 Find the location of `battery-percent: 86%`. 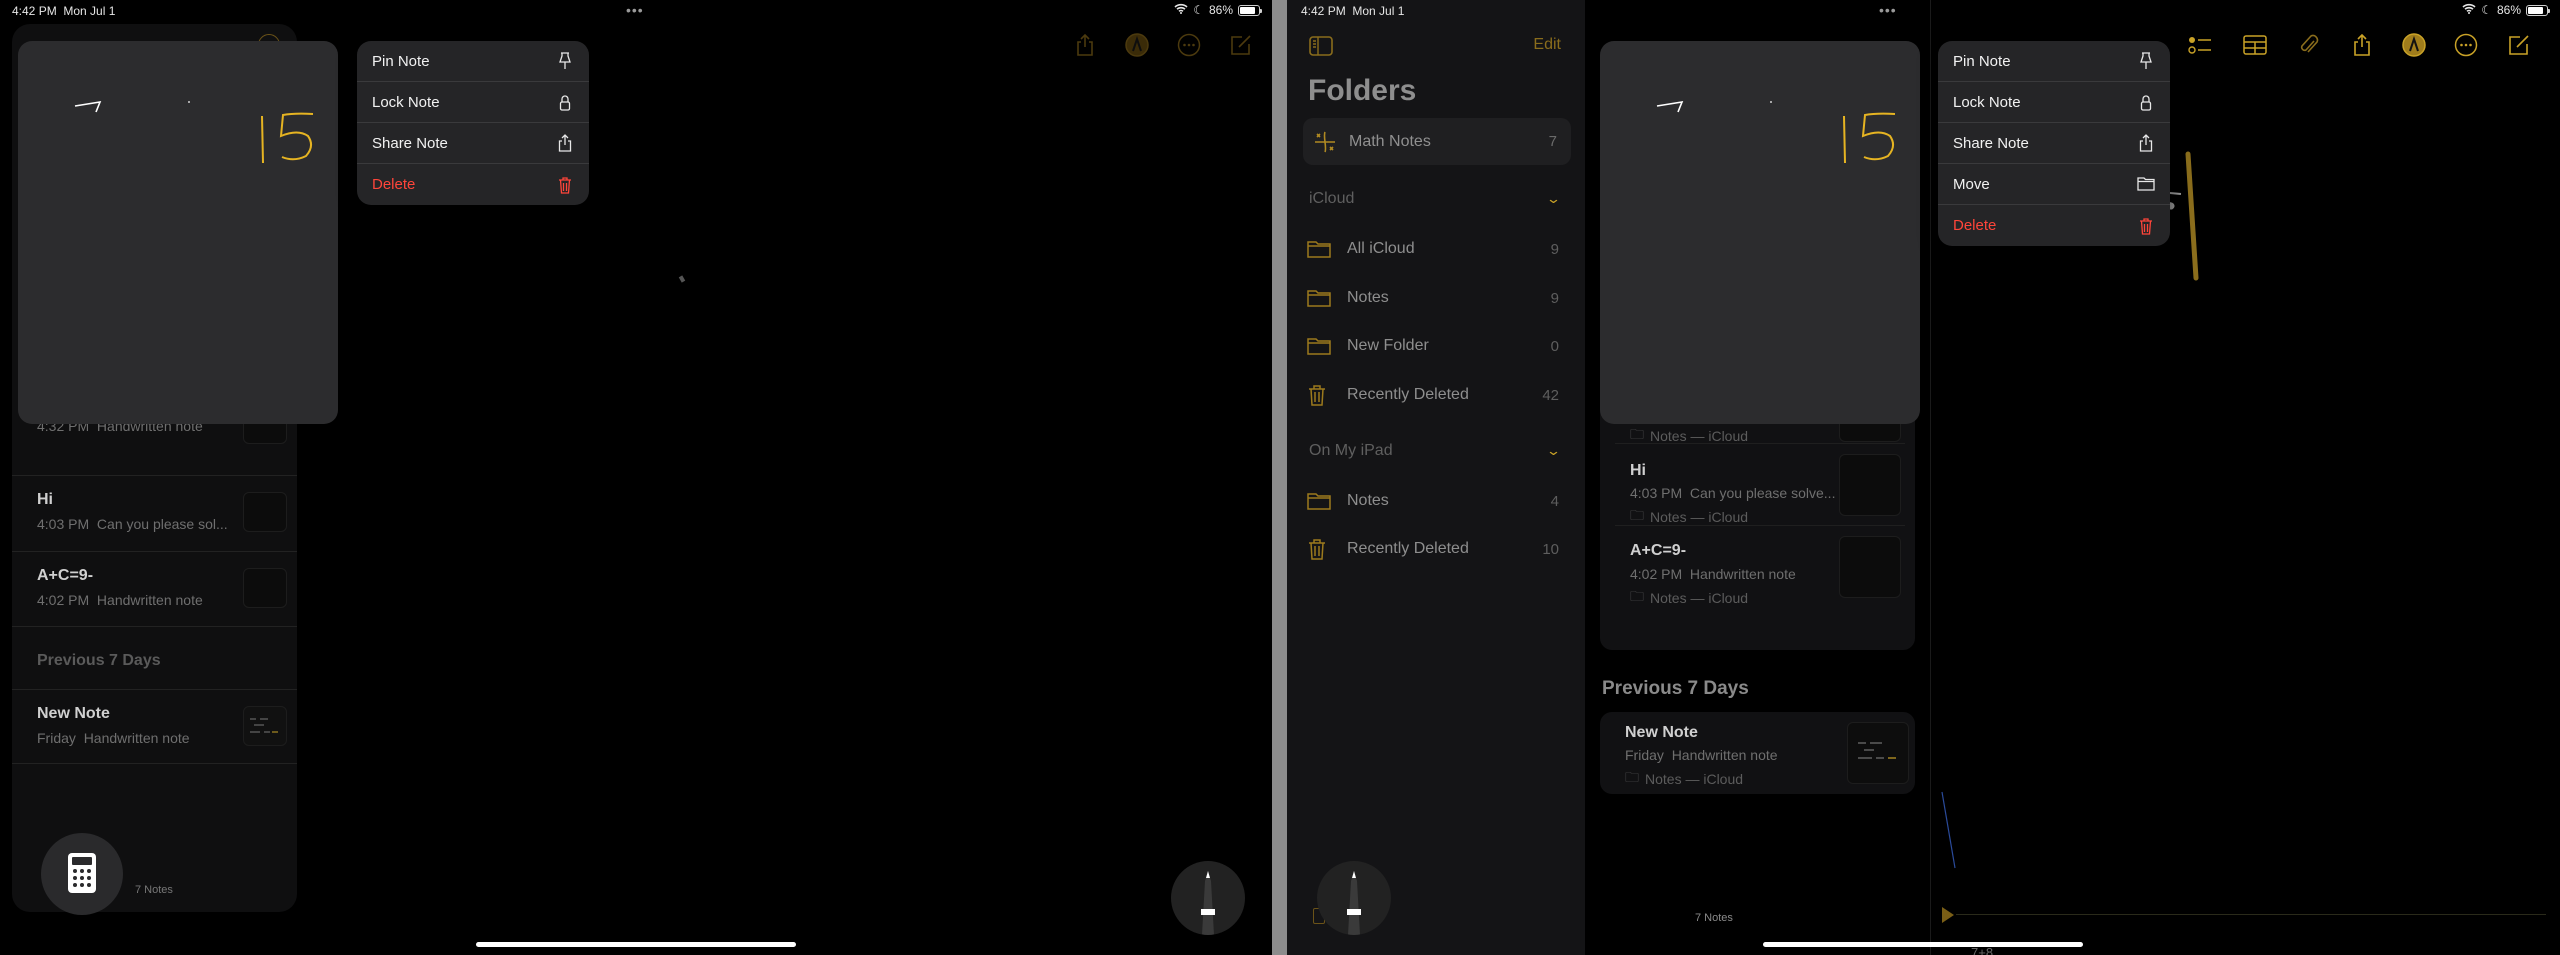

battery-percent: 86% is located at coordinates (1220, 10).